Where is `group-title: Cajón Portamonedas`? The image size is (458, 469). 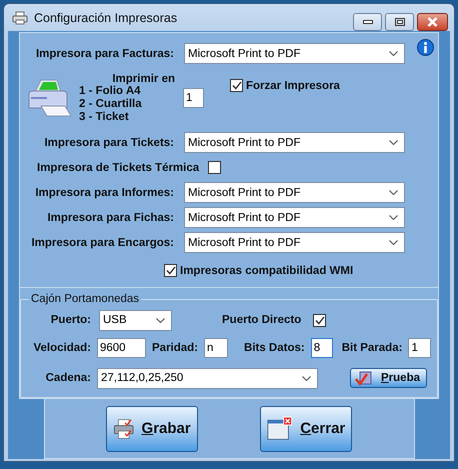
group-title: Cajón Portamonedas is located at coordinates (85, 299).